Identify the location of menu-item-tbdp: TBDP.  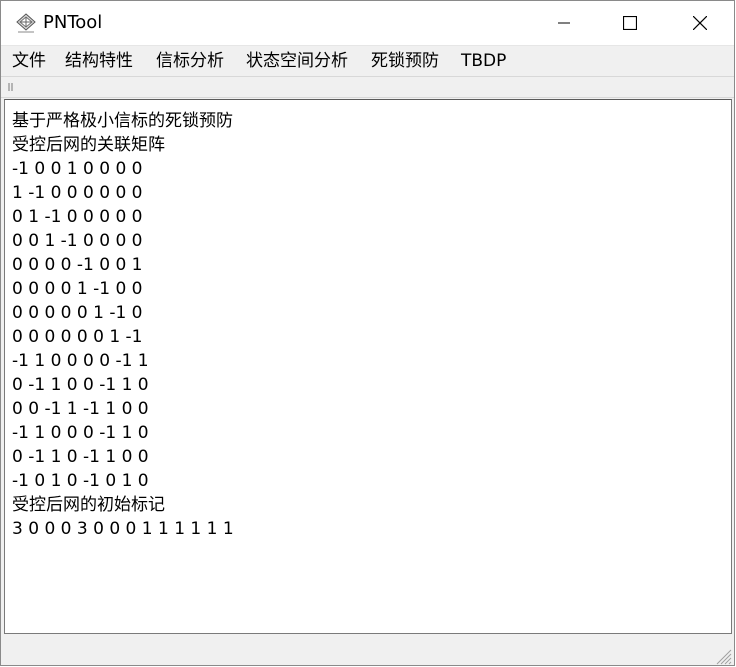
(483, 61).